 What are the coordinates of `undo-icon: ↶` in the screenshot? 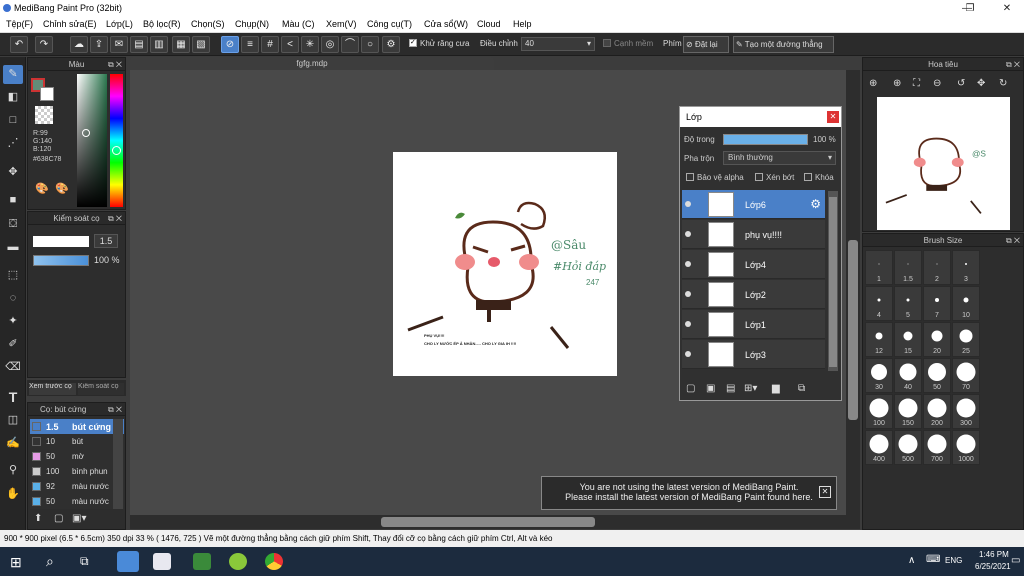 It's located at (19, 44).